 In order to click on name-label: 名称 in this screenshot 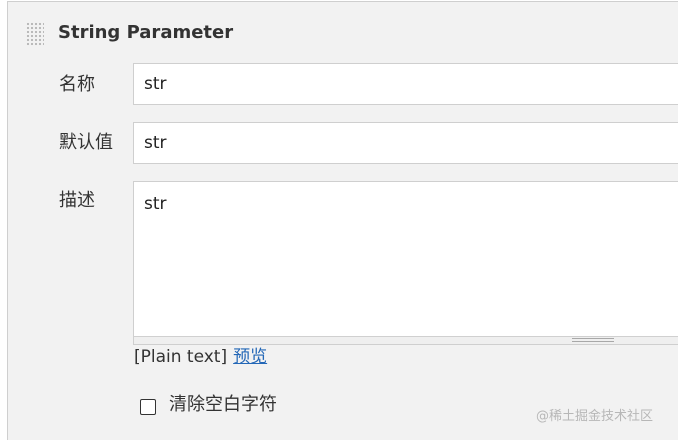, I will do `click(77, 84)`.